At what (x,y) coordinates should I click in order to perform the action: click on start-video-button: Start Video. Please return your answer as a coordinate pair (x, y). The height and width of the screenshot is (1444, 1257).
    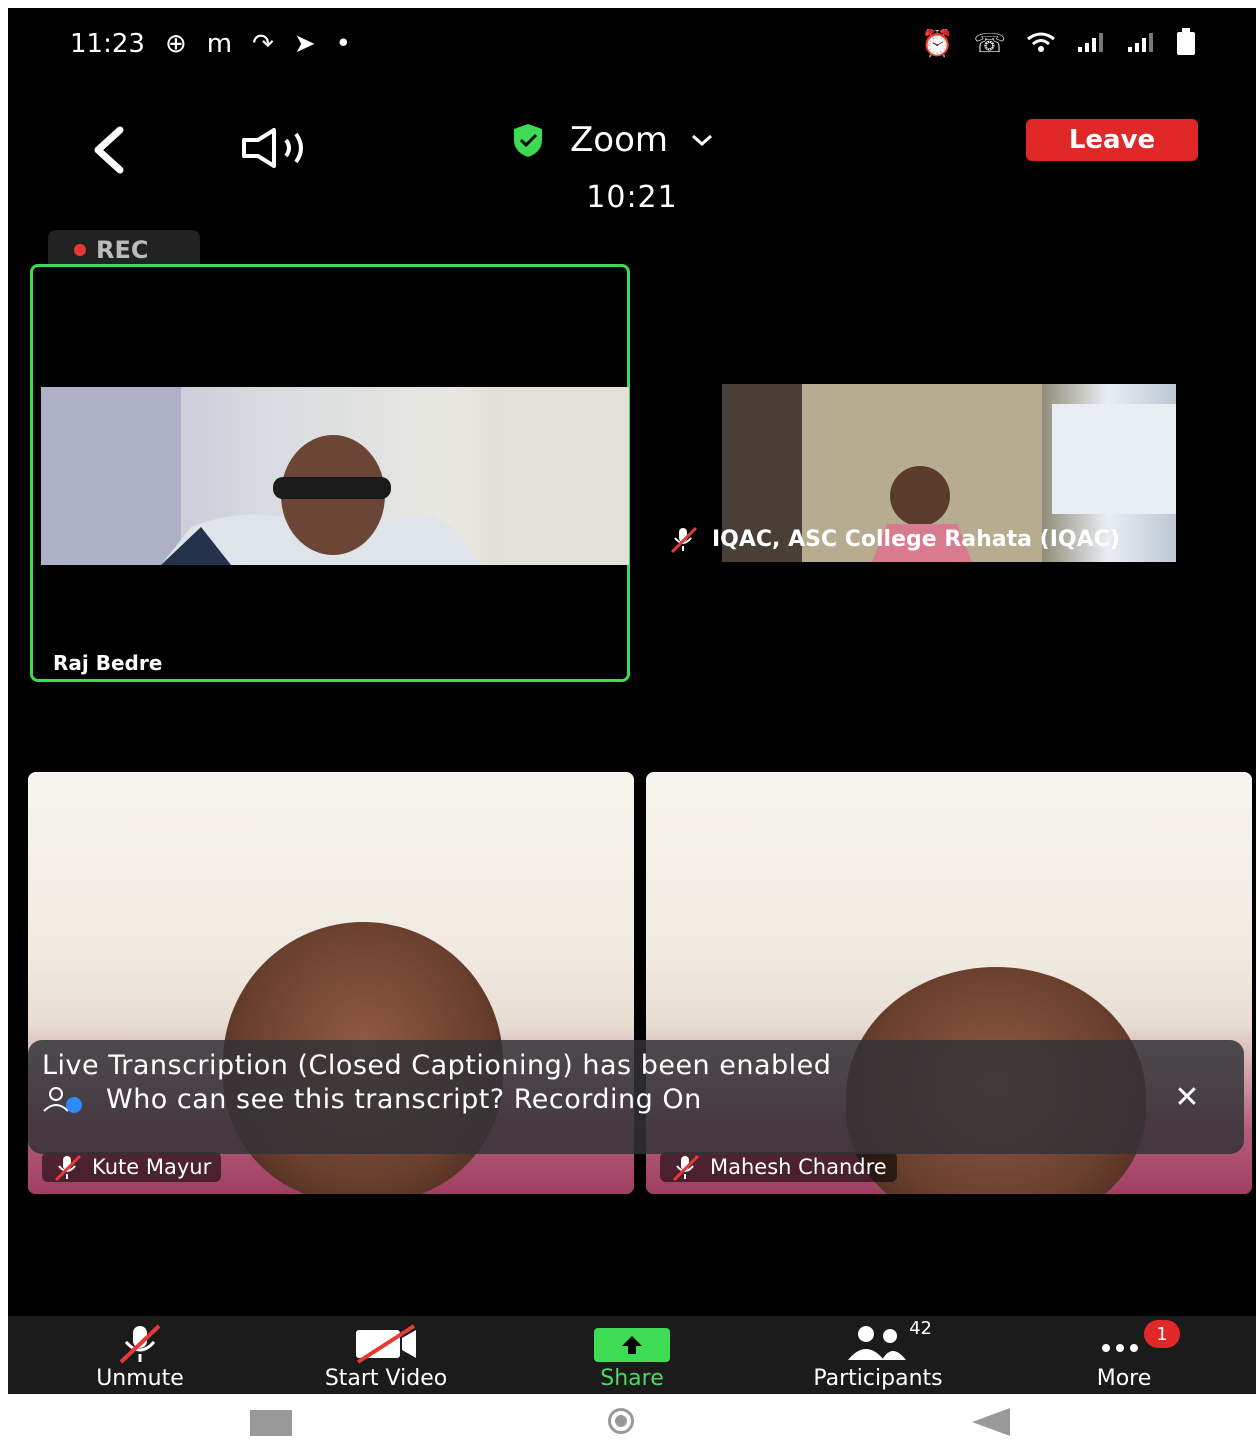
    Looking at the image, I should click on (386, 1356).